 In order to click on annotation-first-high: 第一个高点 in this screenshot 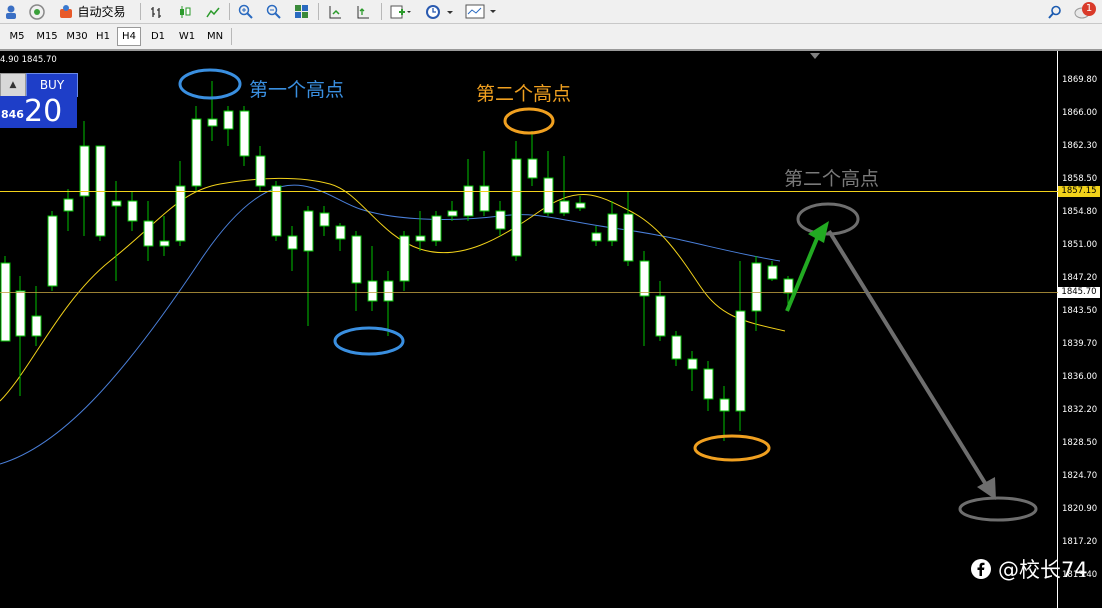, I will do `click(297, 90)`.